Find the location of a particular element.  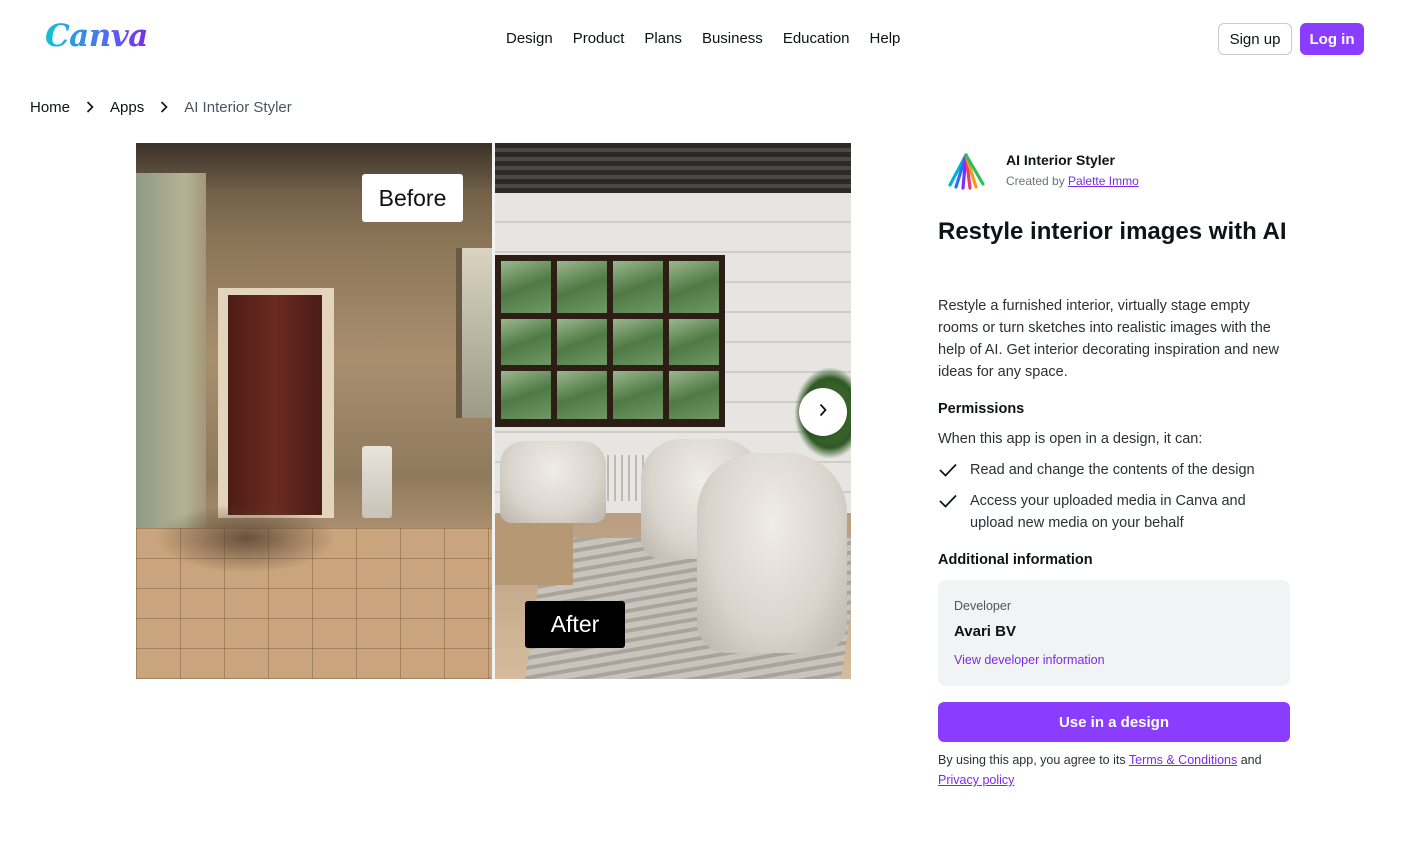

use-in-design-button: Use in a design is located at coordinates (1114, 722).